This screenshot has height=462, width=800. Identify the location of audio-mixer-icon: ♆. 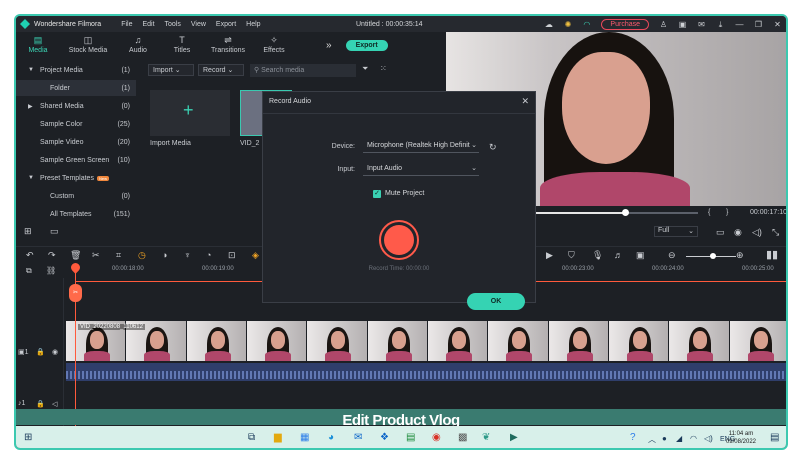
(187, 255).